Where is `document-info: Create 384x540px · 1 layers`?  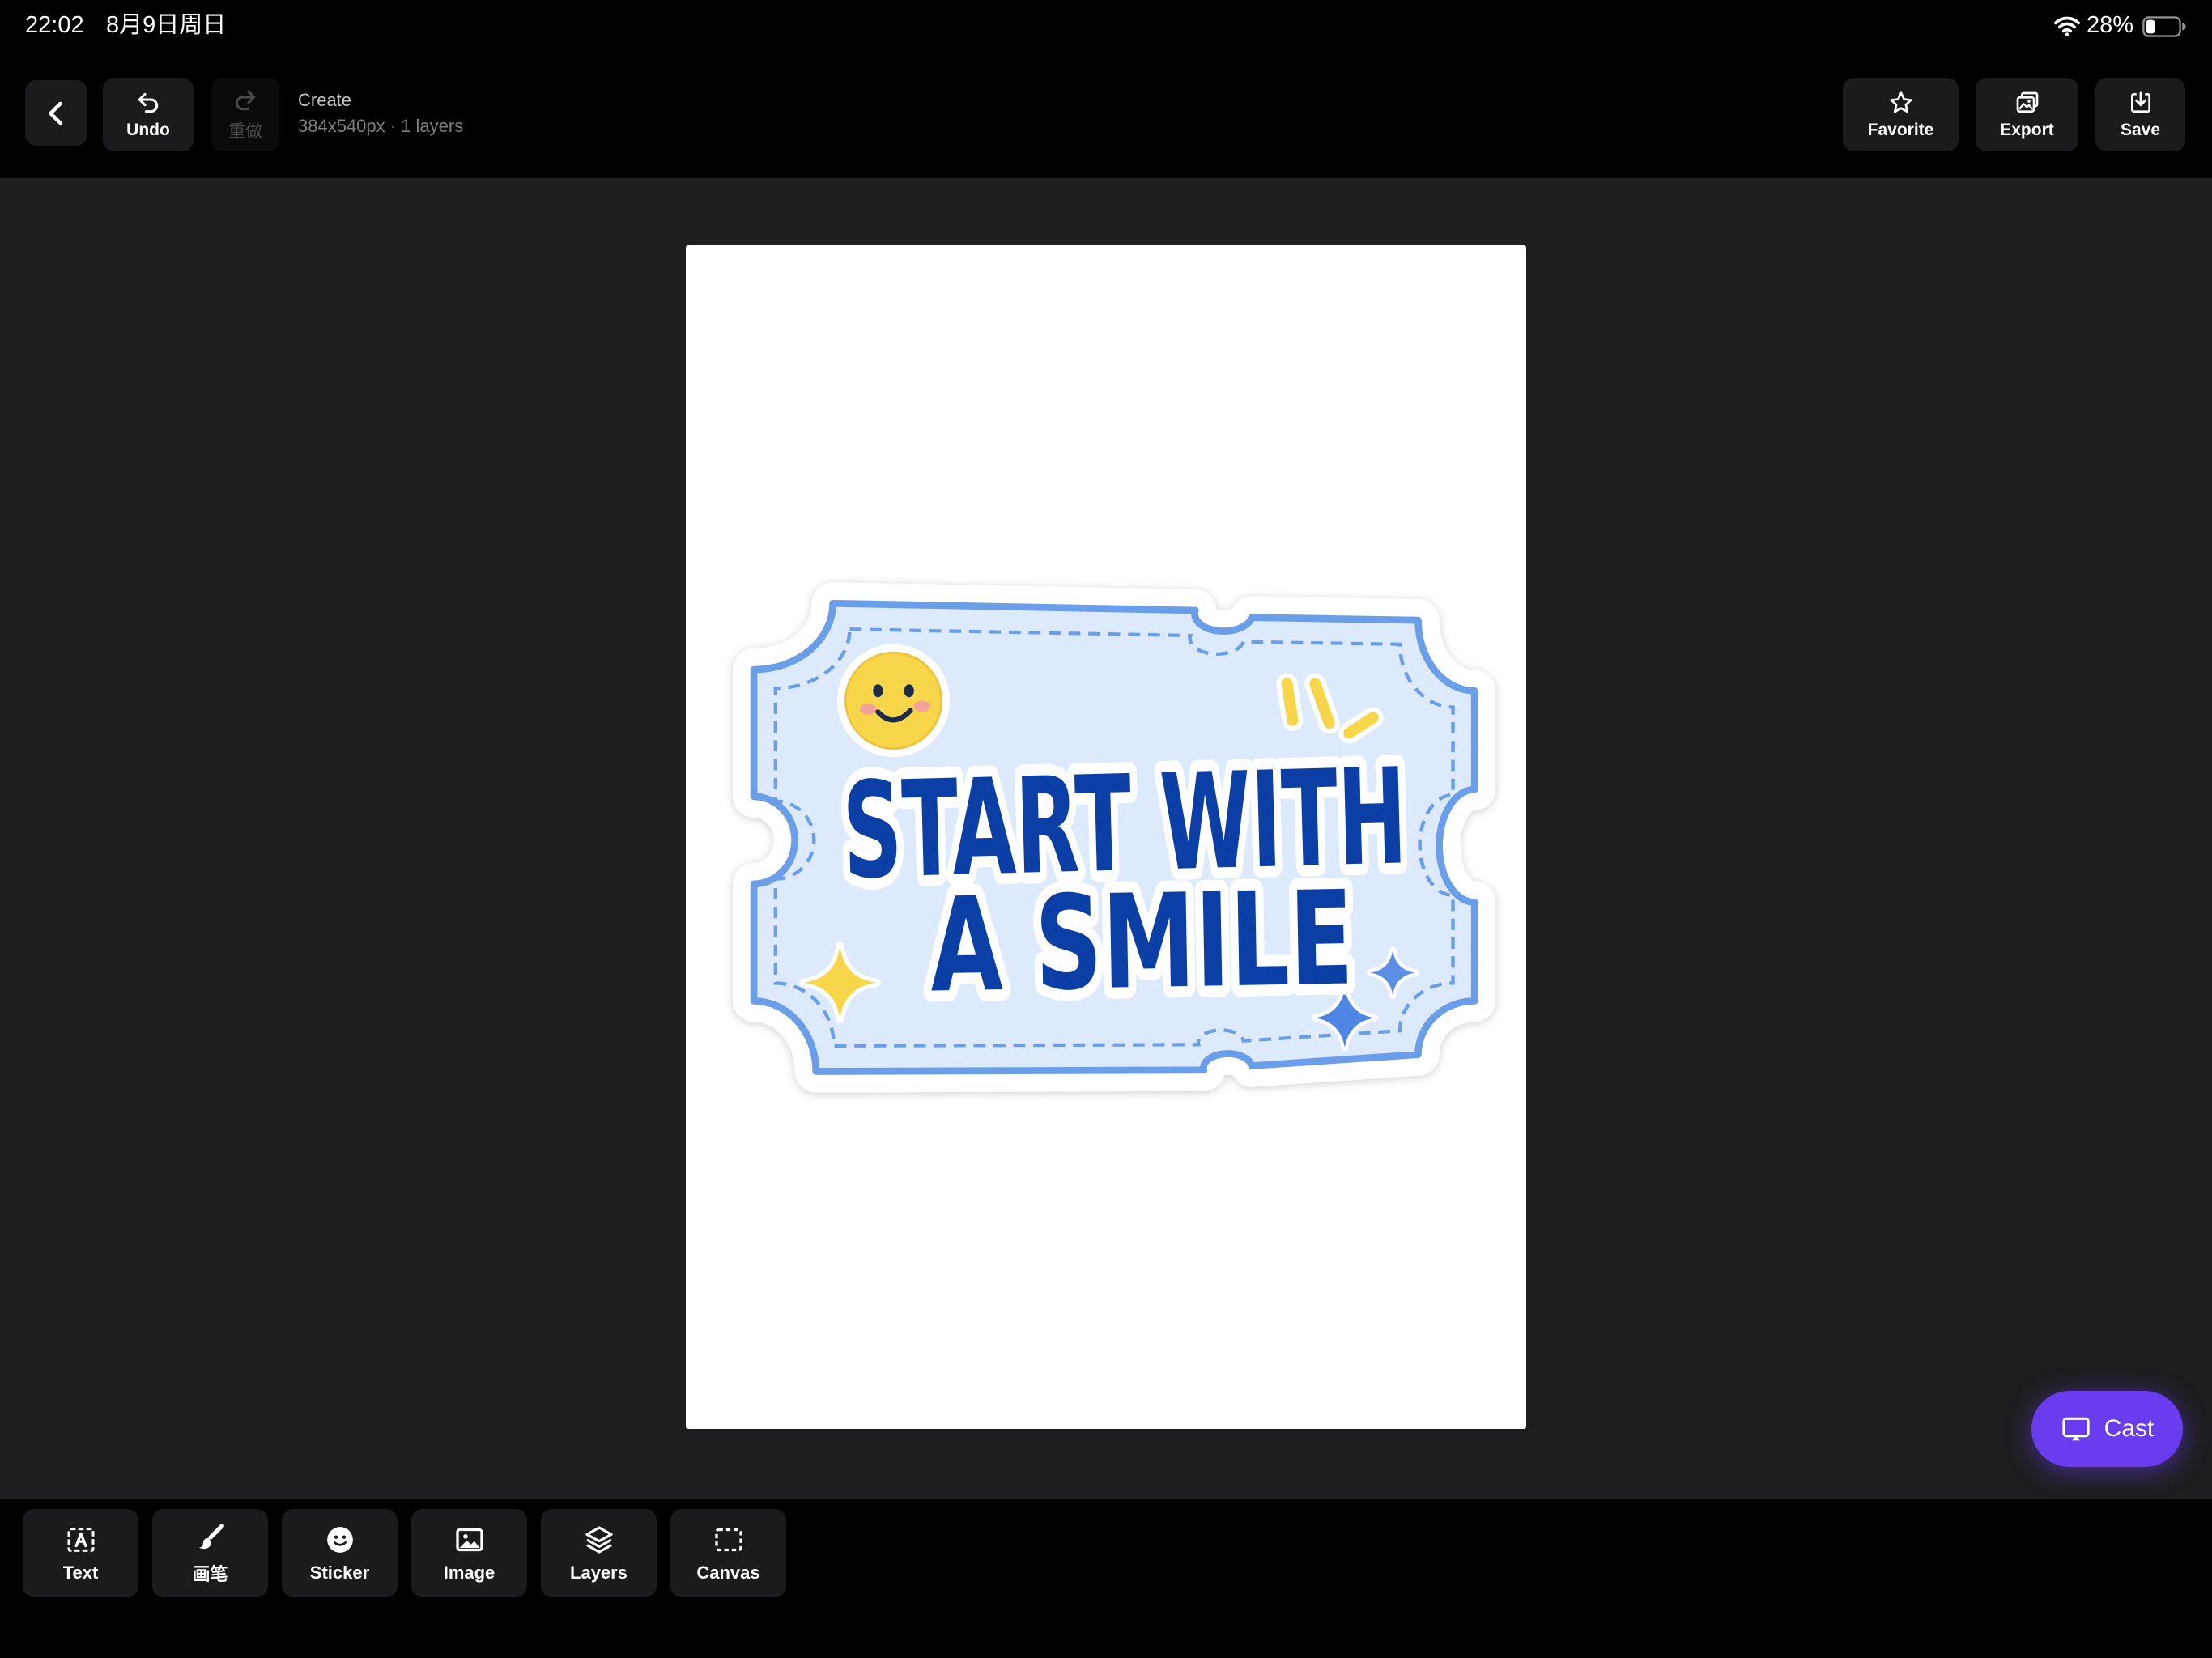 document-info: Create 384x540px · 1 layers is located at coordinates (381, 113).